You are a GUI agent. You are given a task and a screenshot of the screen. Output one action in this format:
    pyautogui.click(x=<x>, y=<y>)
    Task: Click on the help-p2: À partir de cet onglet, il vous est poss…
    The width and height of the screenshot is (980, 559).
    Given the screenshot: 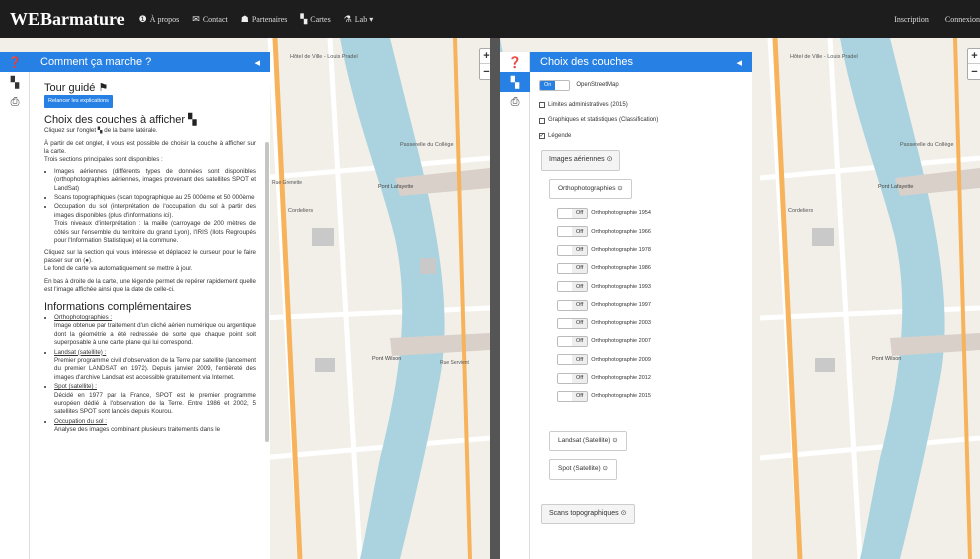 What is the action you would take?
    pyautogui.click(x=150, y=147)
    